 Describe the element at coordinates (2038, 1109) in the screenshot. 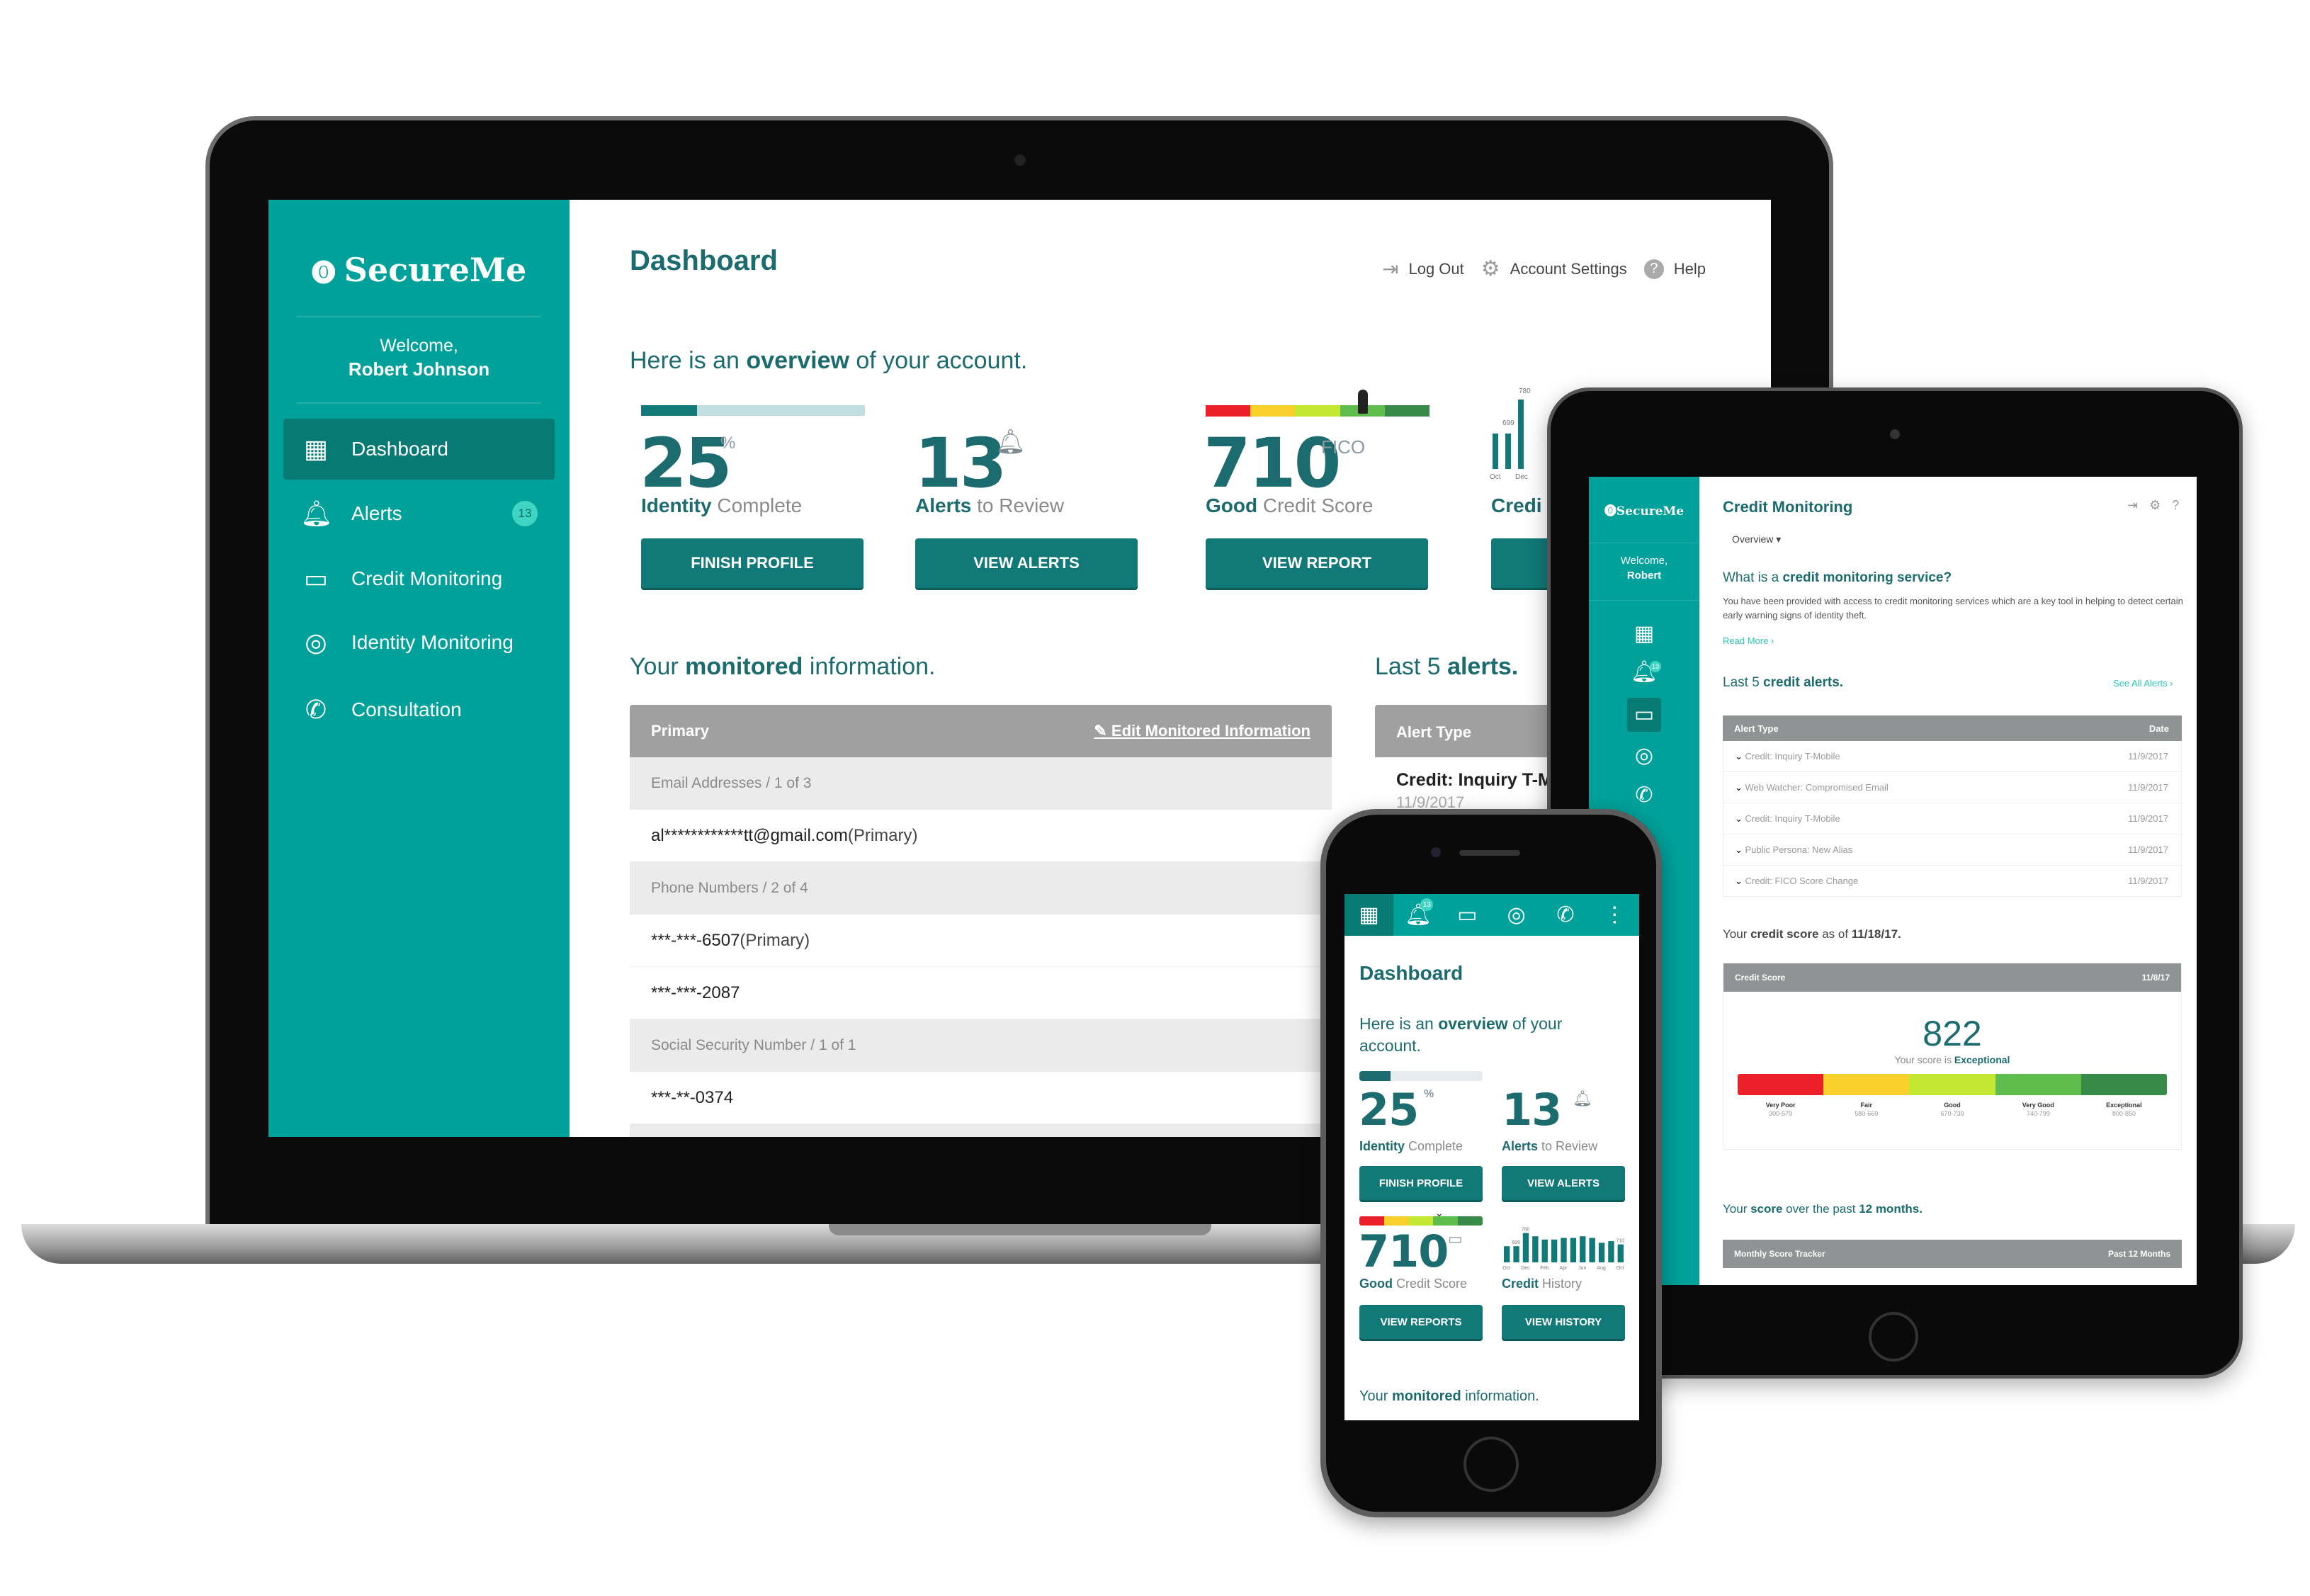

I see `band-label: Very Good 740-799` at that location.